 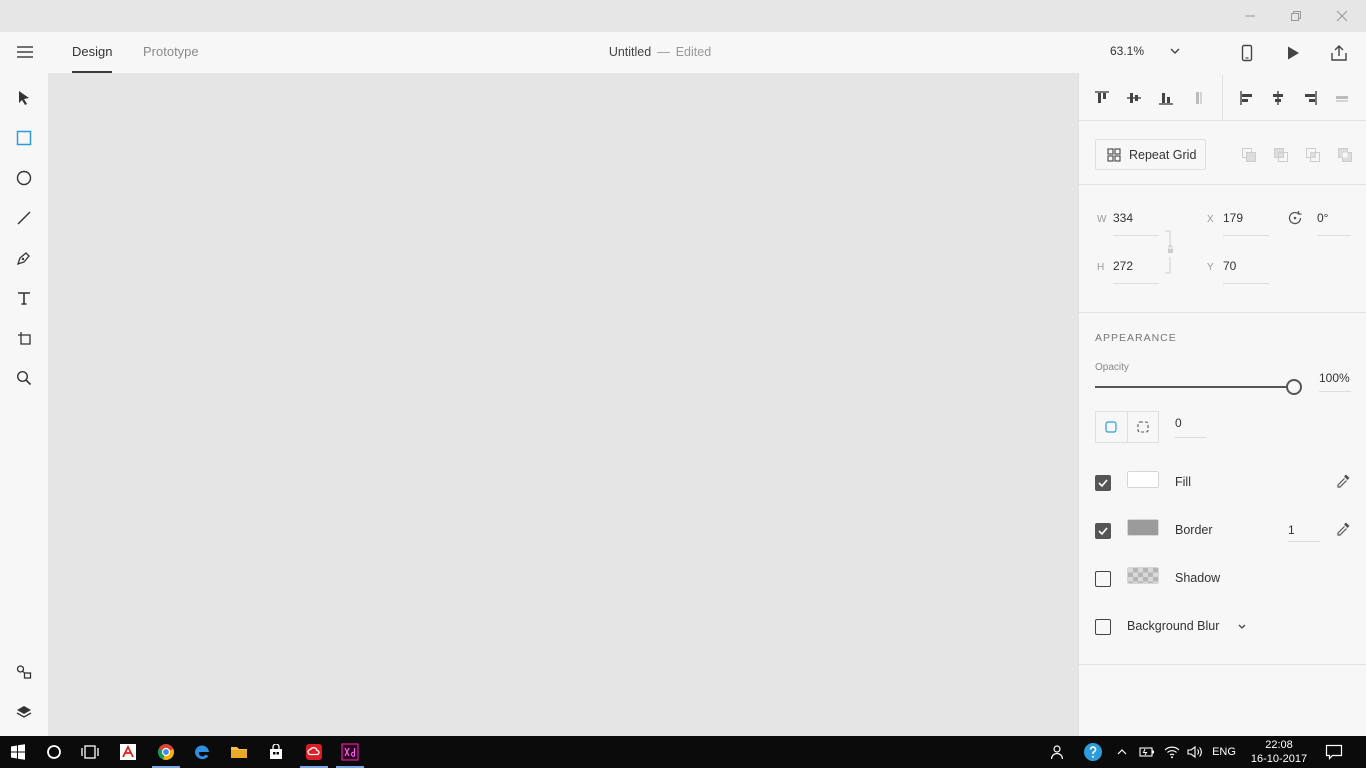 I want to click on zoom-icon, so click(x=24, y=378).